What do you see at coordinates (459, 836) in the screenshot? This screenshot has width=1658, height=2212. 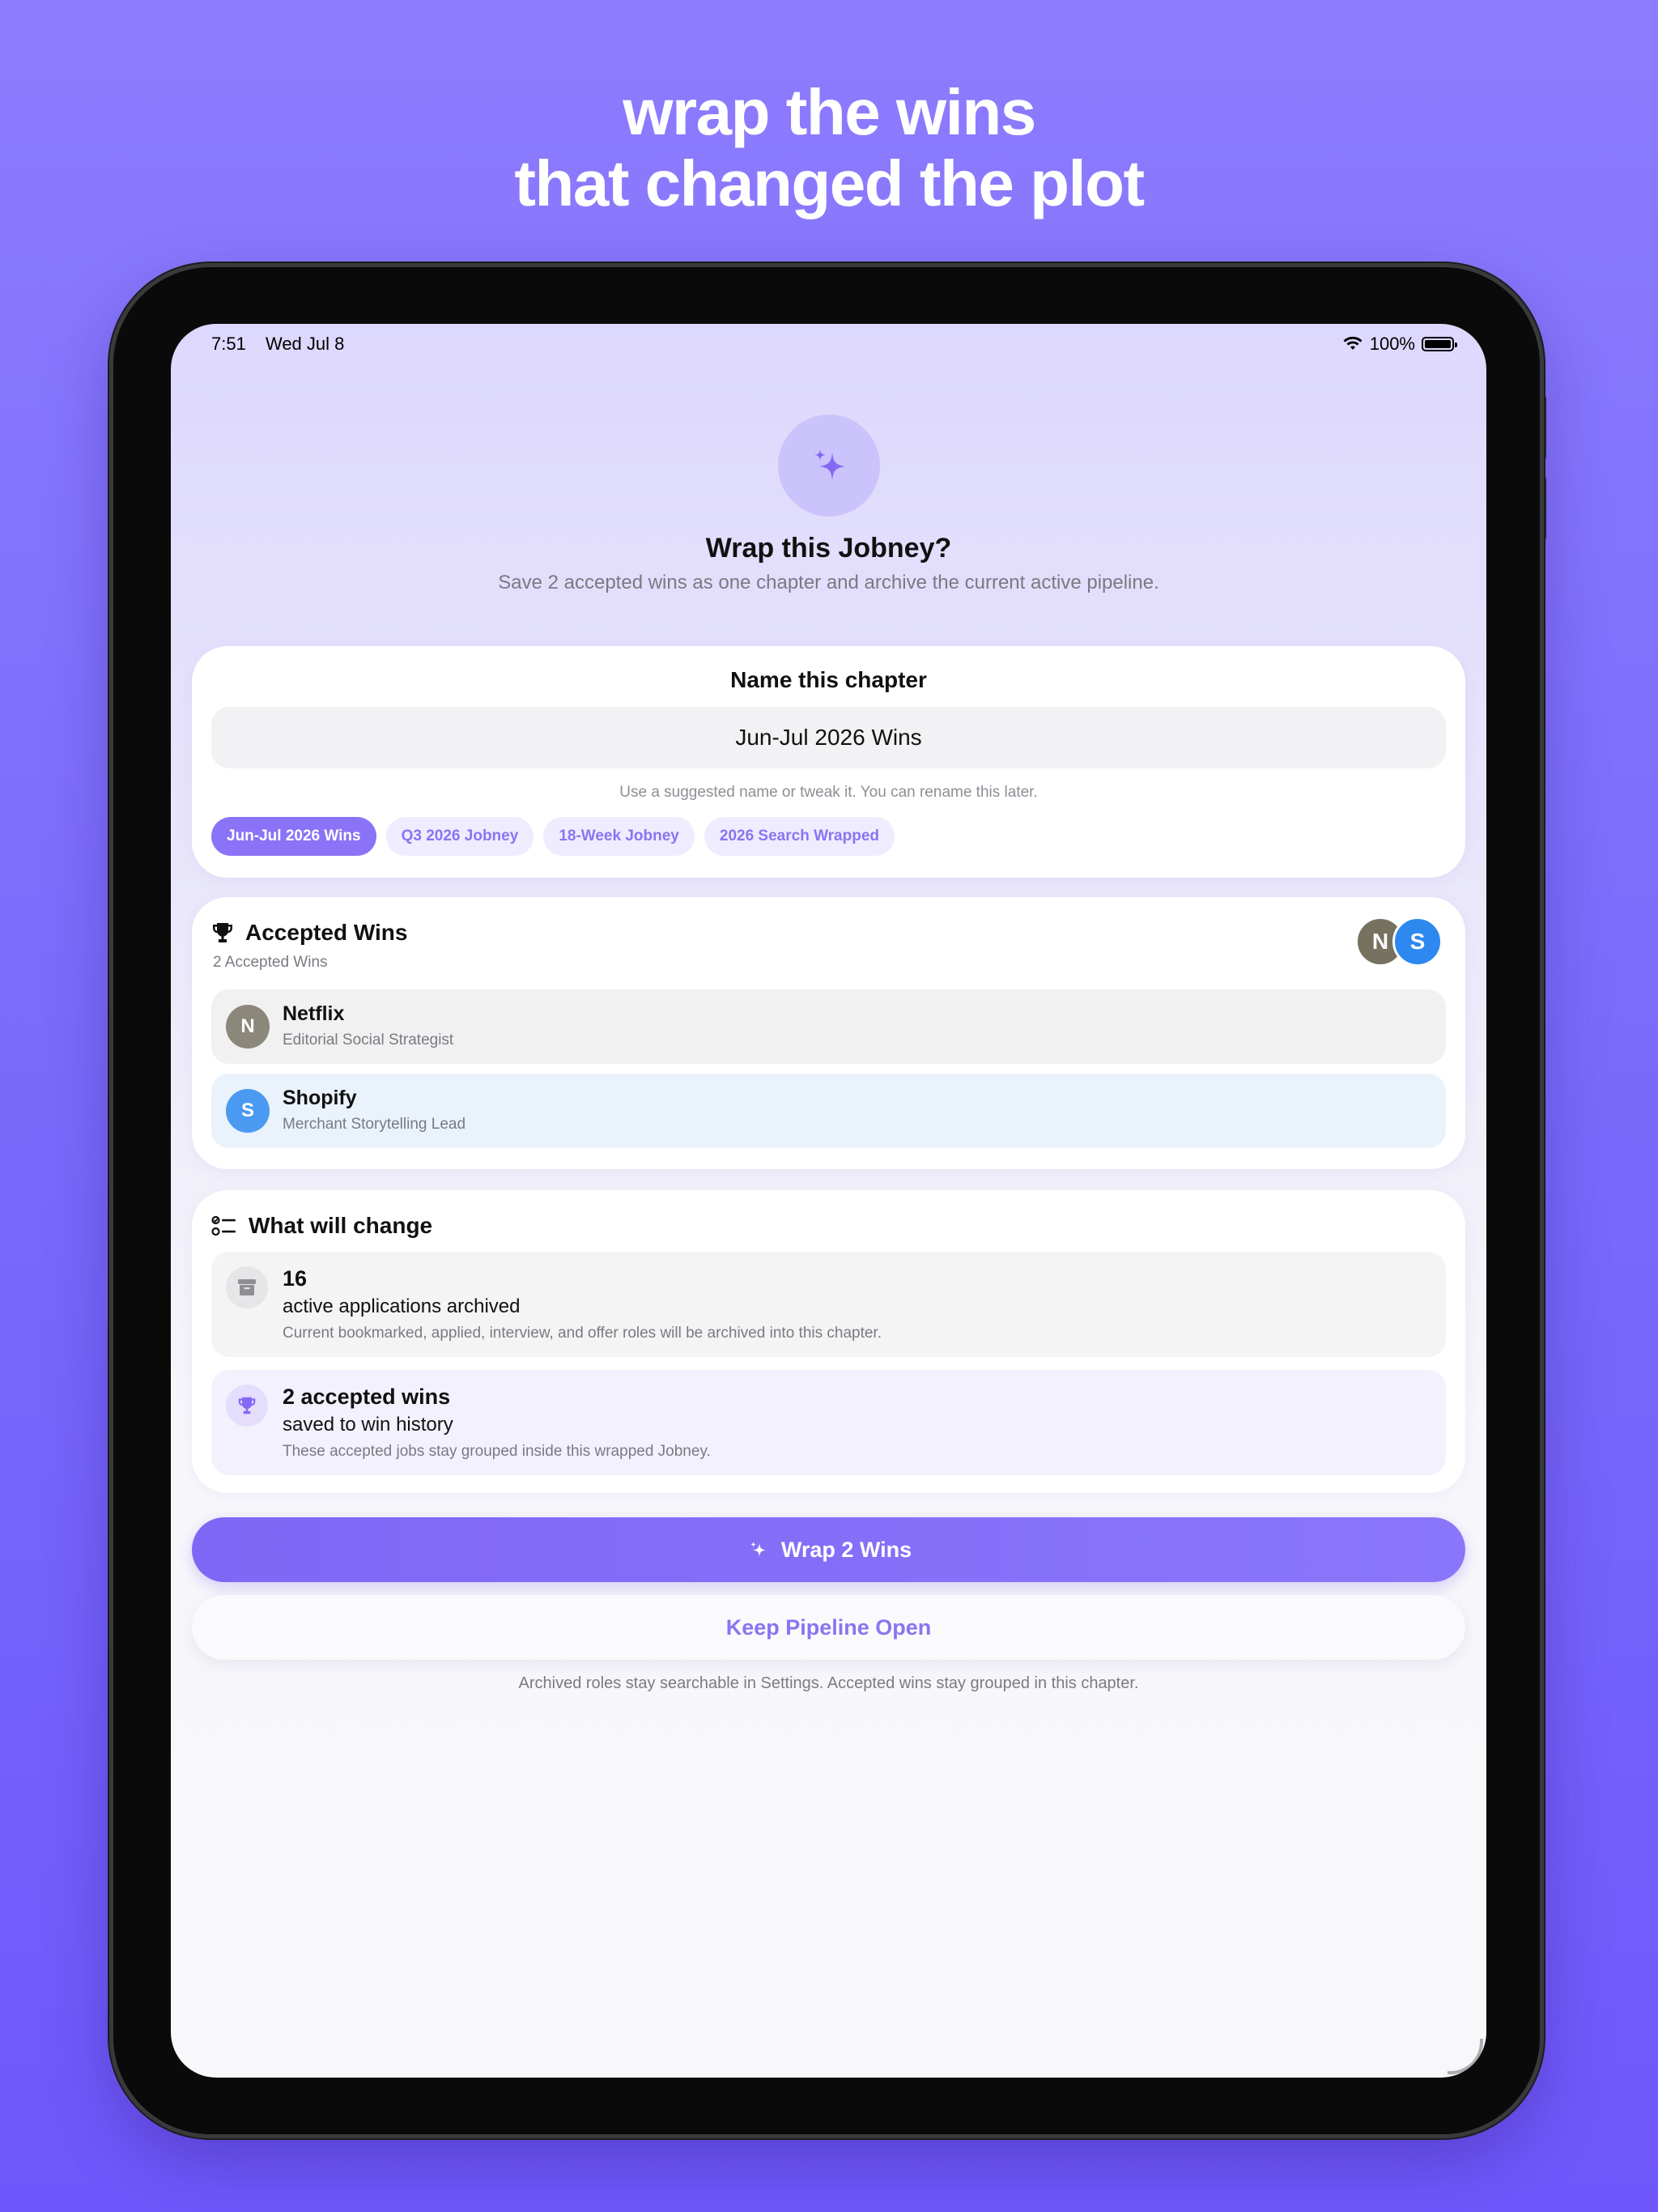 I see `chip-suggestion: Q3 2026 Jobney` at bounding box center [459, 836].